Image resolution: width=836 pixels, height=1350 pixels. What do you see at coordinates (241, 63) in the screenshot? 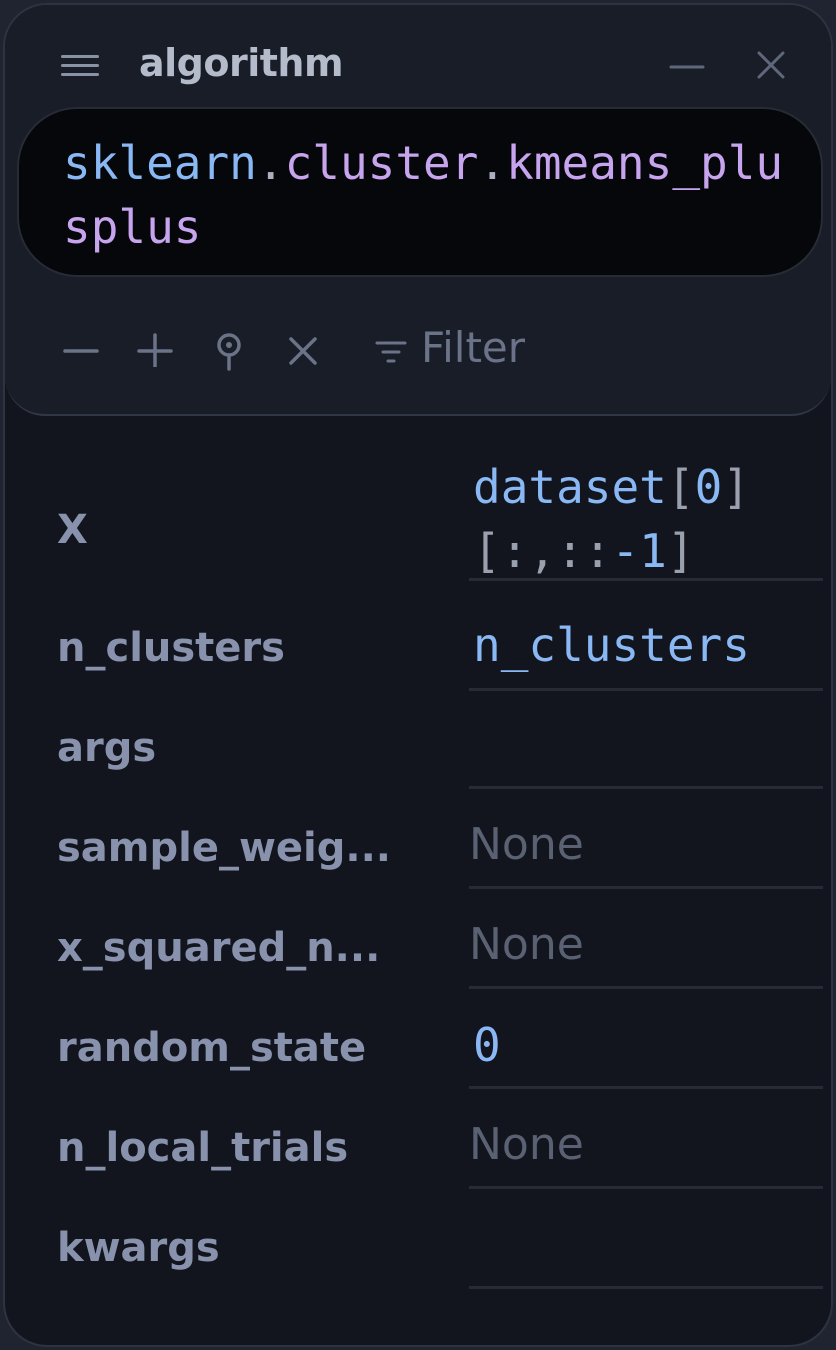
I see `node-title: algorithm` at bounding box center [241, 63].